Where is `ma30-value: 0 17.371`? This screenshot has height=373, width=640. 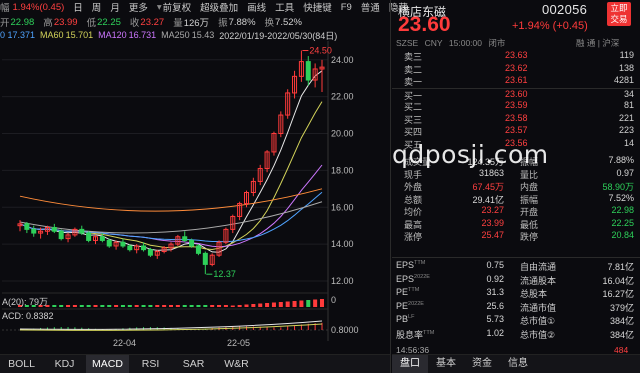
ma30-value: 0 17.371 is located at coordinates (18, 35).